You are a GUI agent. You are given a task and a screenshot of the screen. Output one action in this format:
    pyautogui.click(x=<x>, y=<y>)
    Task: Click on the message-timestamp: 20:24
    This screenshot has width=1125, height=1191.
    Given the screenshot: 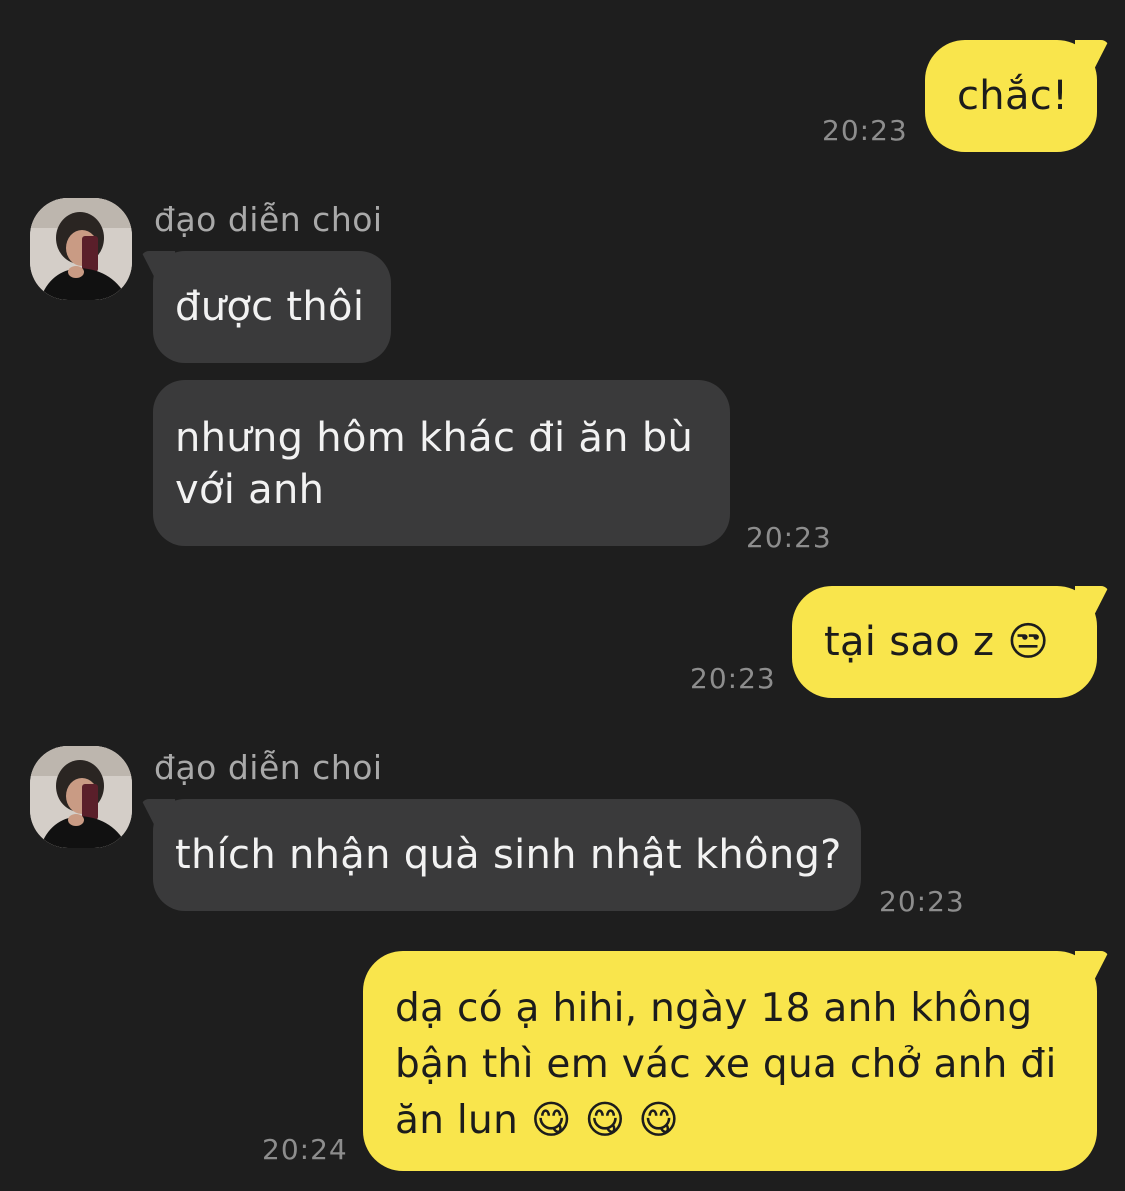 What is the action you would take?
    pyautogui.click(x=305, y=1149)
    